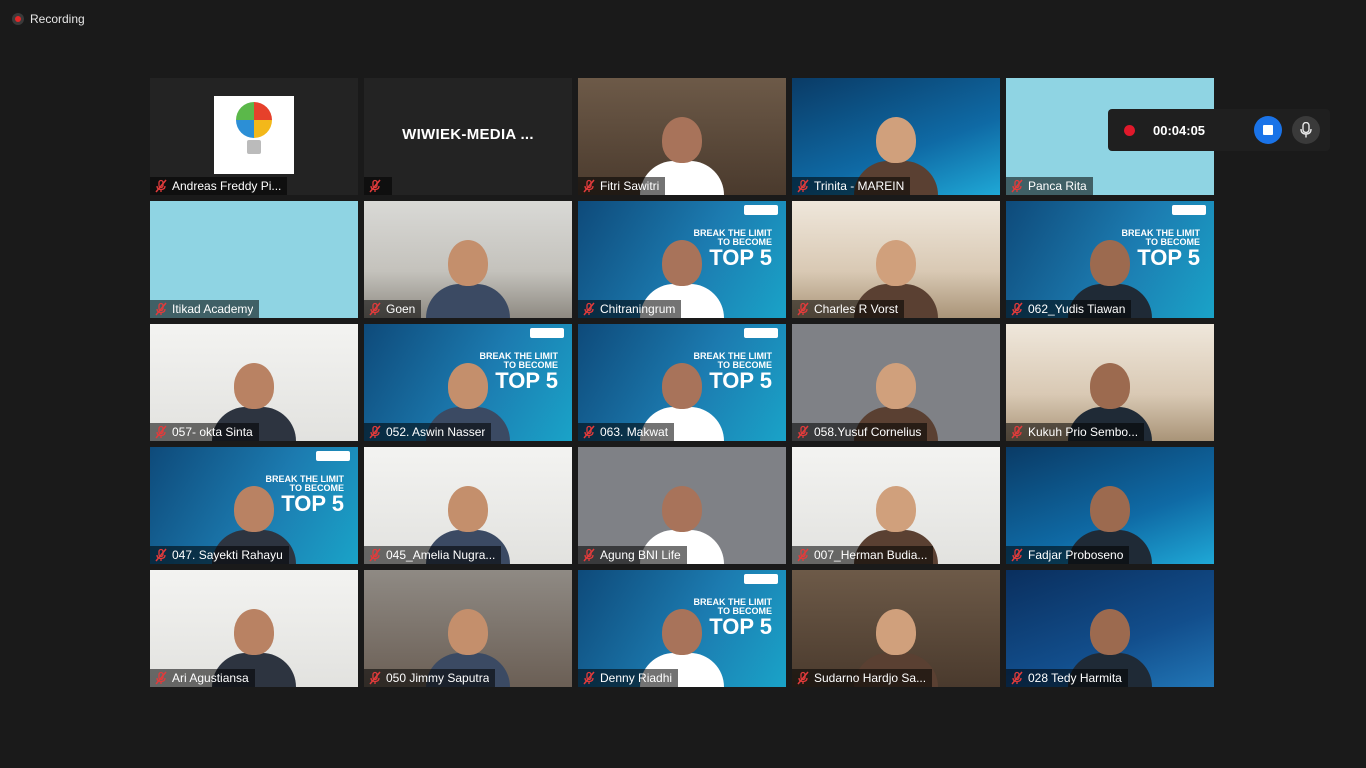  I want to click on participant-name: Trinita - MAREIN, so click(859, 186).